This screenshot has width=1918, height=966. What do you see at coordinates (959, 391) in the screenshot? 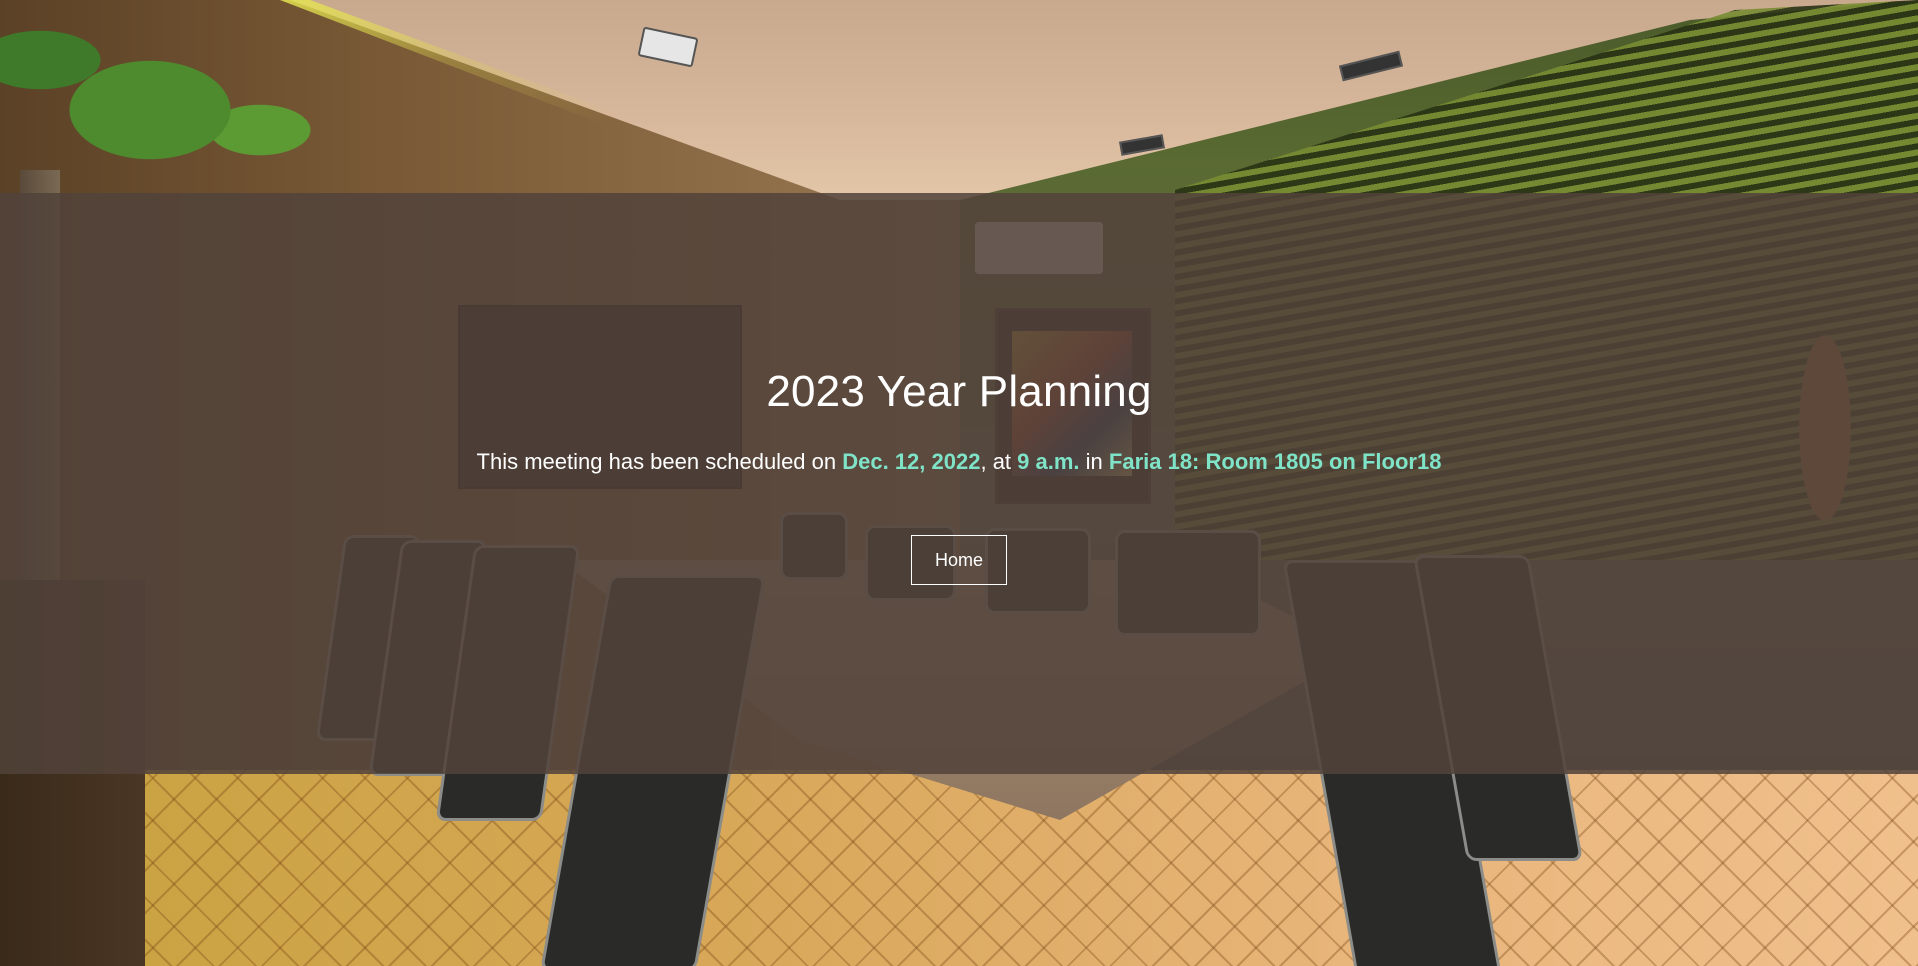
I see `page-title: 2023 Year Planning` at bounding box center [959, 391].